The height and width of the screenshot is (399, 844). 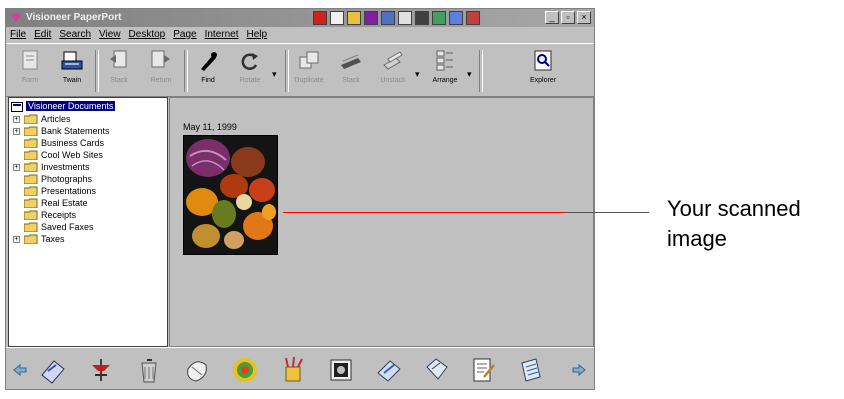 I want to click on photo-editor-icon, so click(x=341, y=370).